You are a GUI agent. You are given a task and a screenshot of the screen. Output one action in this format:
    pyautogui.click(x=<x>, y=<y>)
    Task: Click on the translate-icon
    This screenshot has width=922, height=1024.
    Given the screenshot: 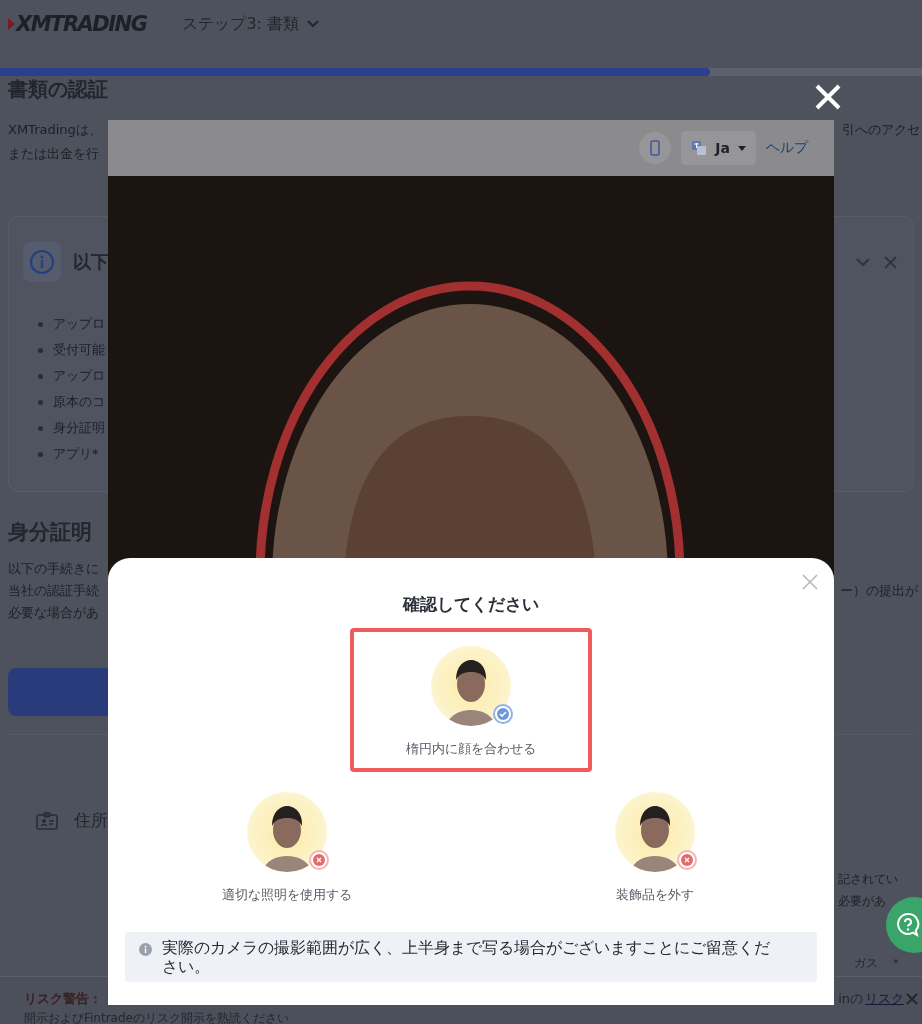 What is the action you would take?
    pyautogui.click(x=699, y=148)
    